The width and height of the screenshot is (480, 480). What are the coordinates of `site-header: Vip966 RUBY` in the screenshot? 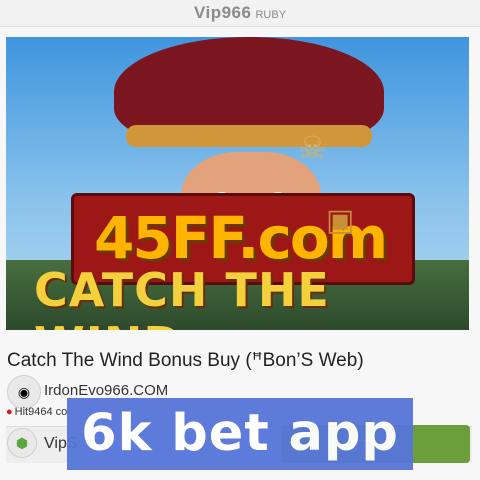 It's located at (240, 13).